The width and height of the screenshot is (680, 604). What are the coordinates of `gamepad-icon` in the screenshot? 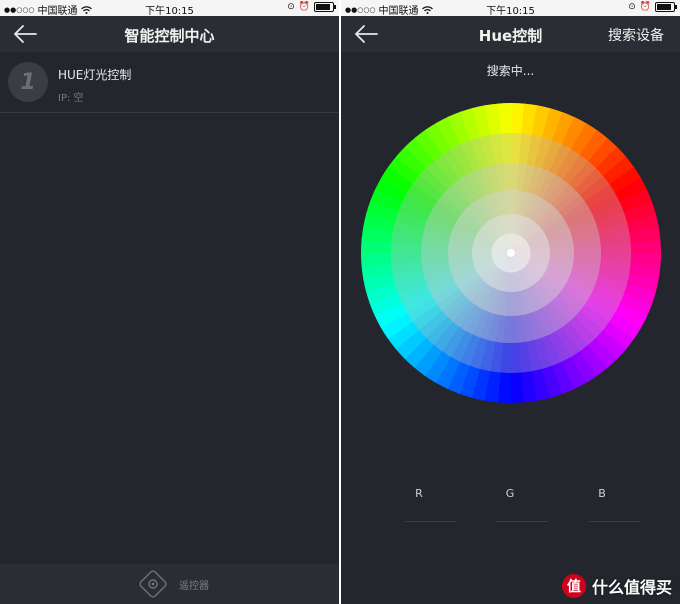 It's located at (153, 584).